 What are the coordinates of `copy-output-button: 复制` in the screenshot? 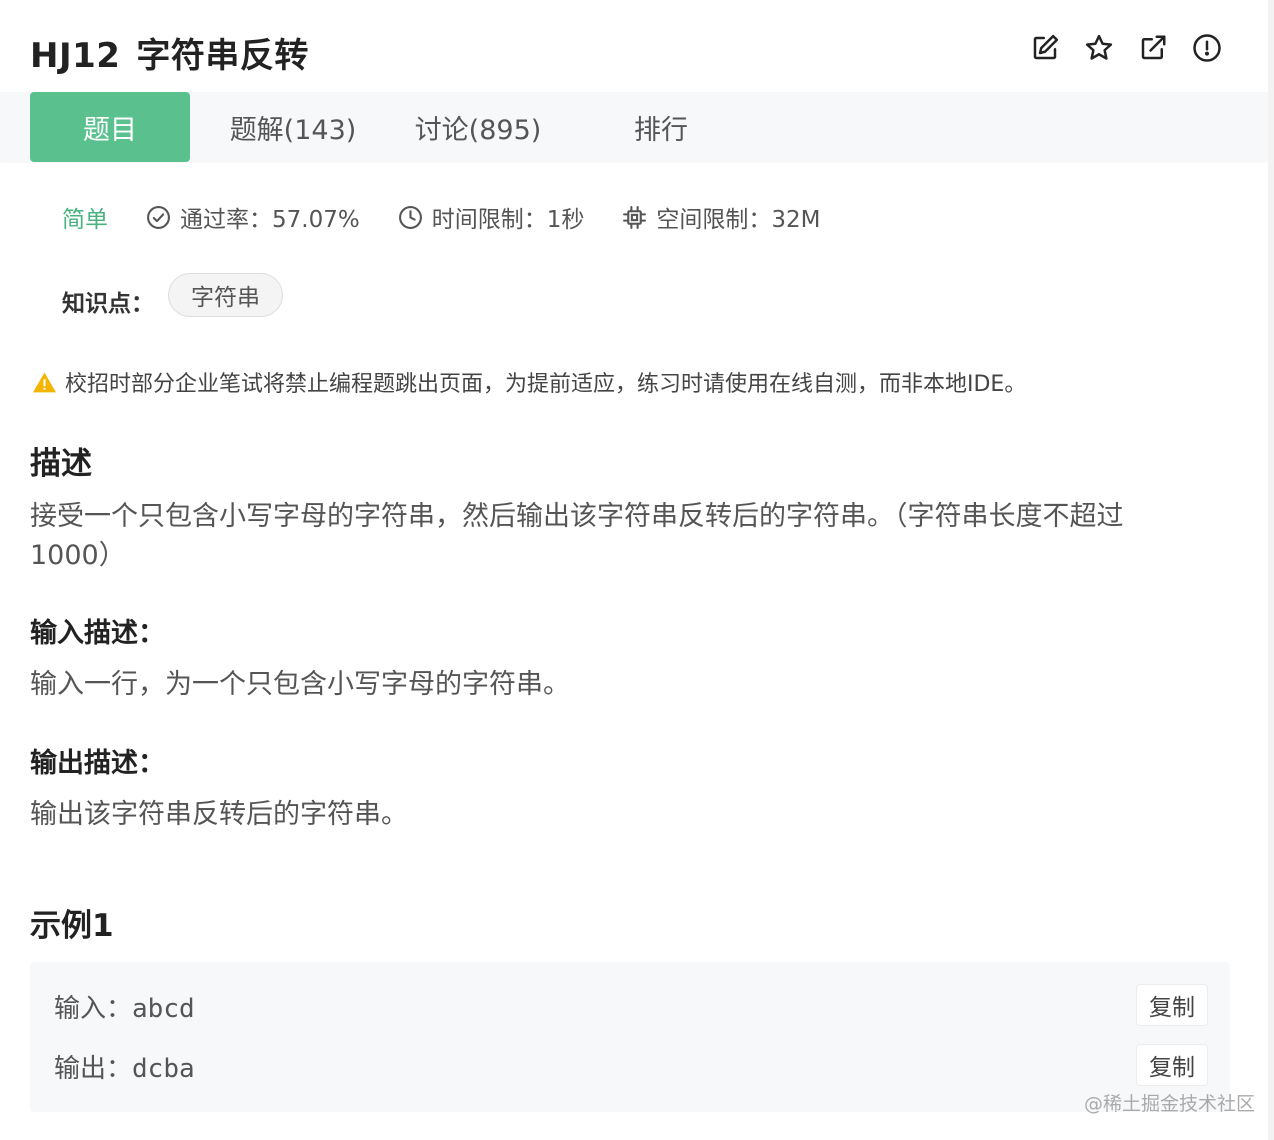 It's located at (1172, 1065).